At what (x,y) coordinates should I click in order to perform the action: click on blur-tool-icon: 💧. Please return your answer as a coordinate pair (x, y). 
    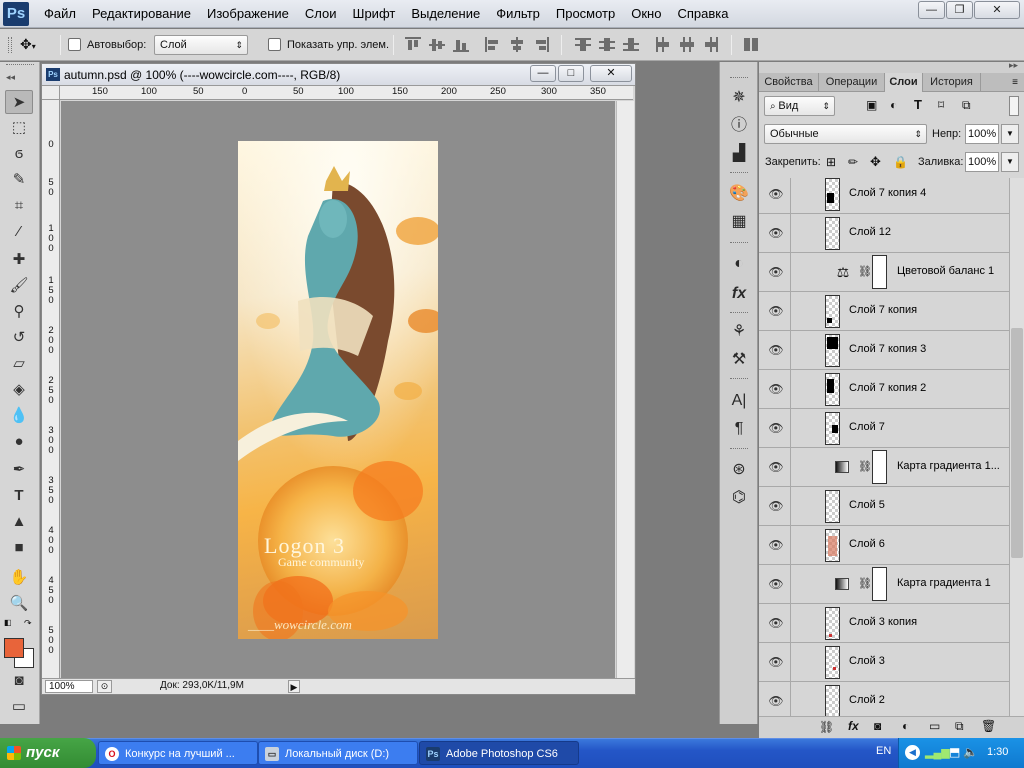
    Looking at the image, I should click on (19, 416).